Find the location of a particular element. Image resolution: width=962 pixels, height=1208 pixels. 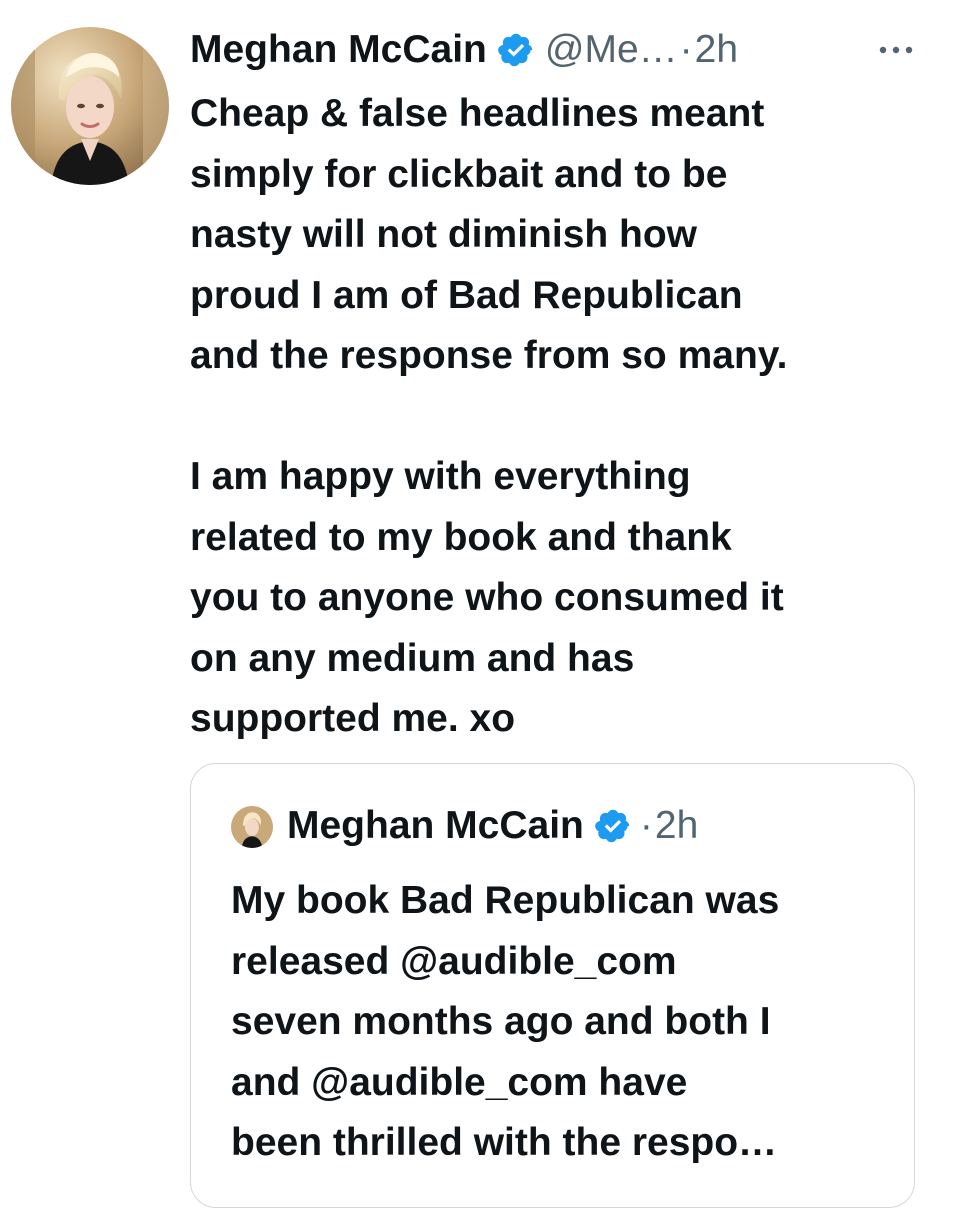

quoted-tweet-header: Meghan McCain · 2h is located at coordinates (492, 826).